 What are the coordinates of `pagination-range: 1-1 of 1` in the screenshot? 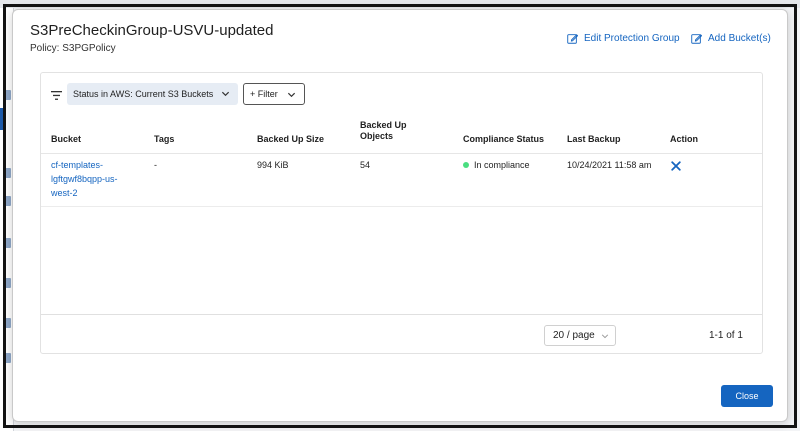 It's located at (726, 335).